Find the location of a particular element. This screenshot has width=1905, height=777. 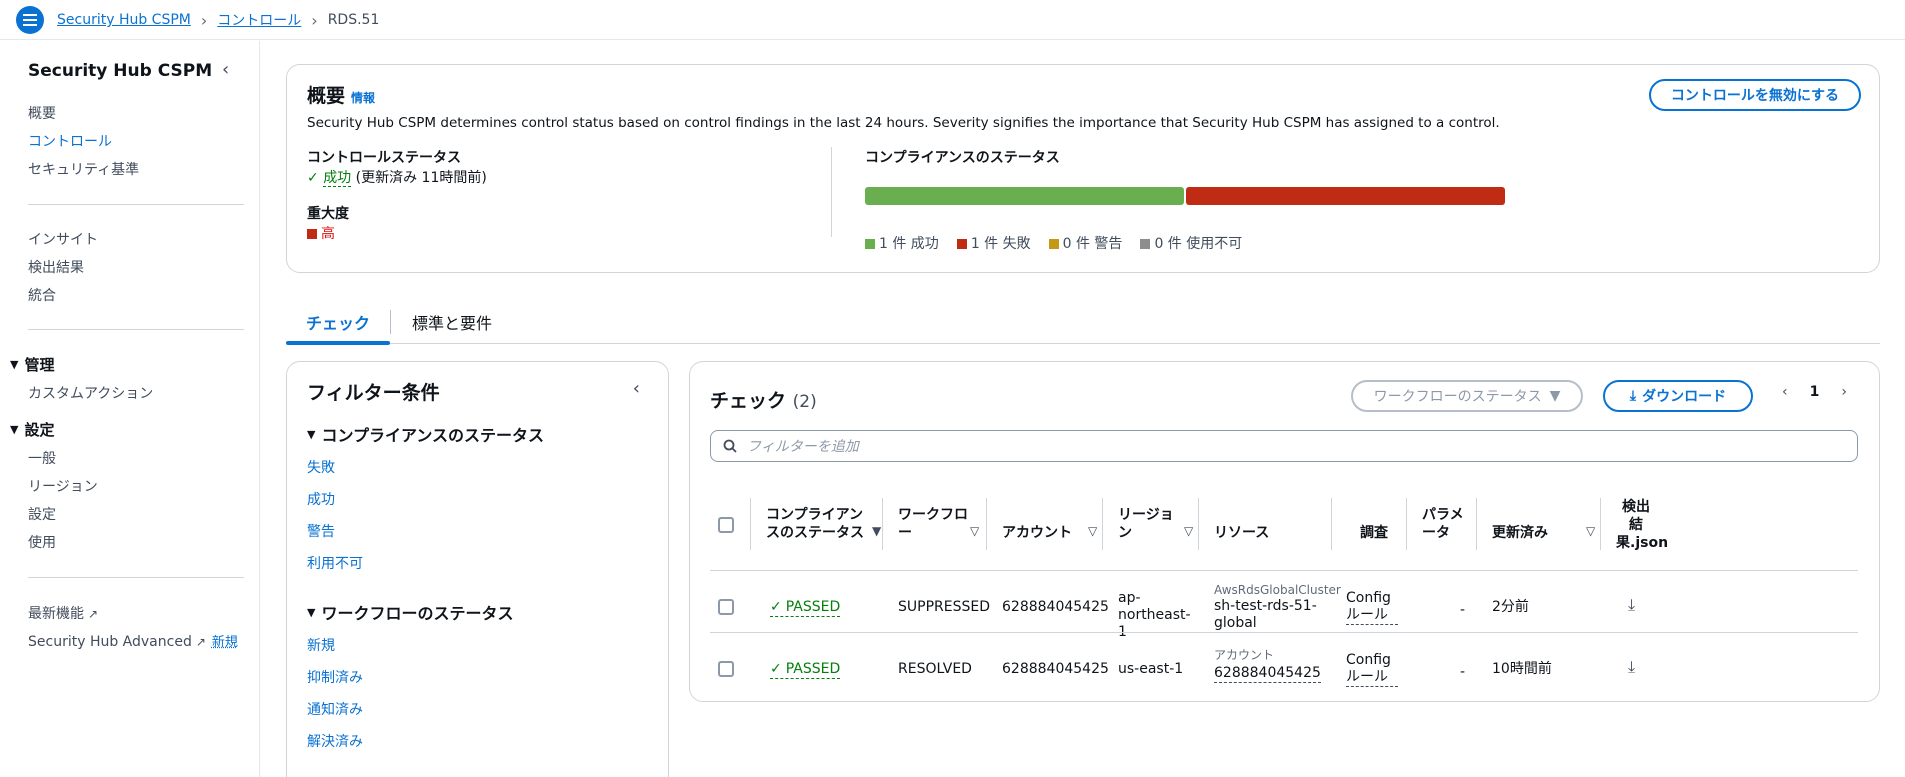

tab-active-indicator is located at coordinates (338, 343).